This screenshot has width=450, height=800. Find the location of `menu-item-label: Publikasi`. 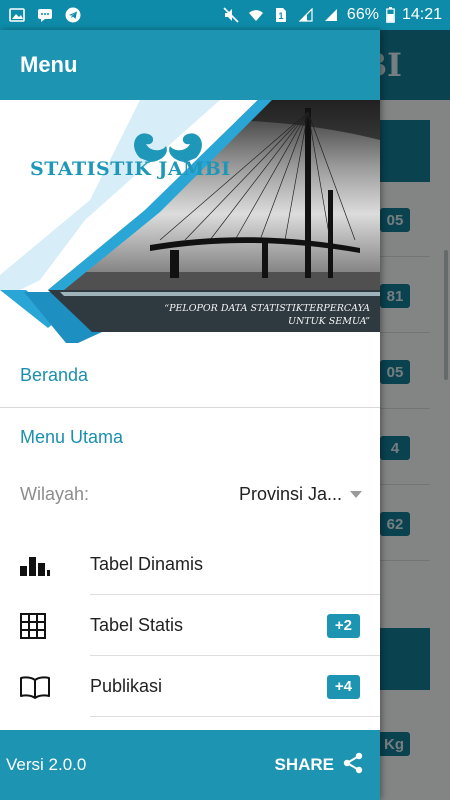

menu-item-label: Publikasi is located at coordinates (126, 686).